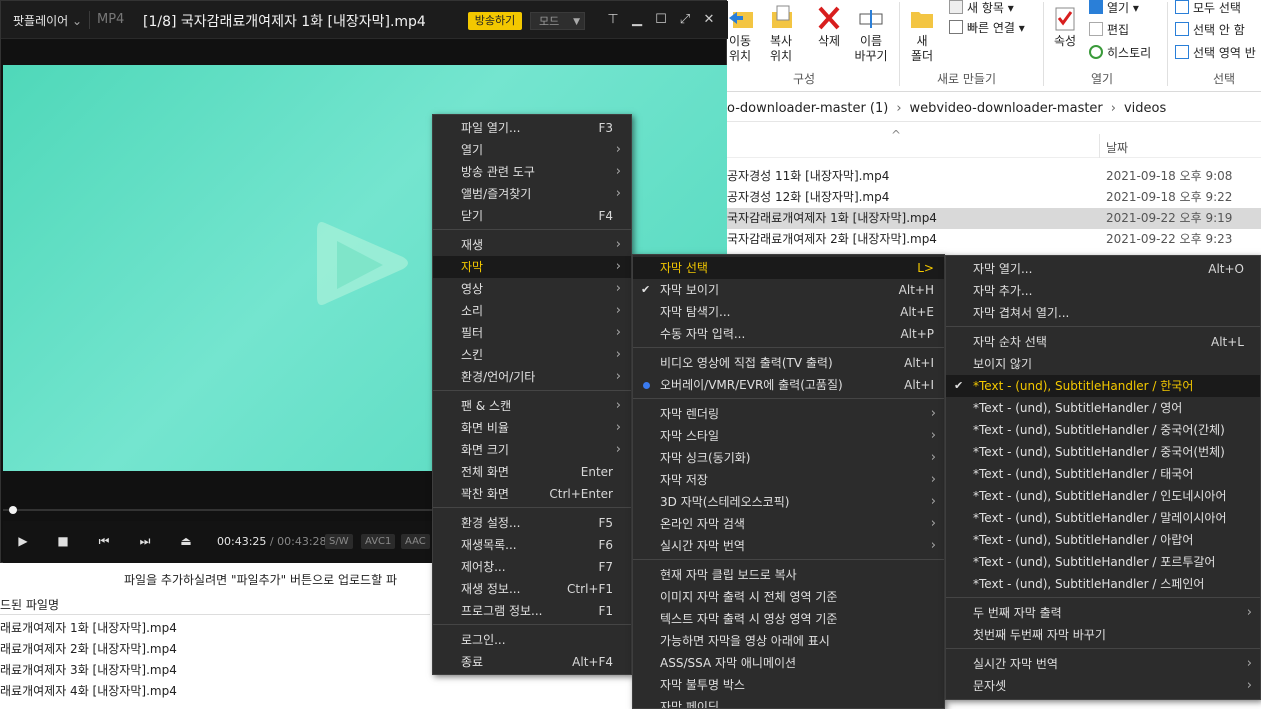 The image size is (1261, 709). What do you see at coordinates (1103, 664) in the screenshot?
I see `select-menu-item: 실시간 자막 번역 ›` at bounding box center [1103, 664].